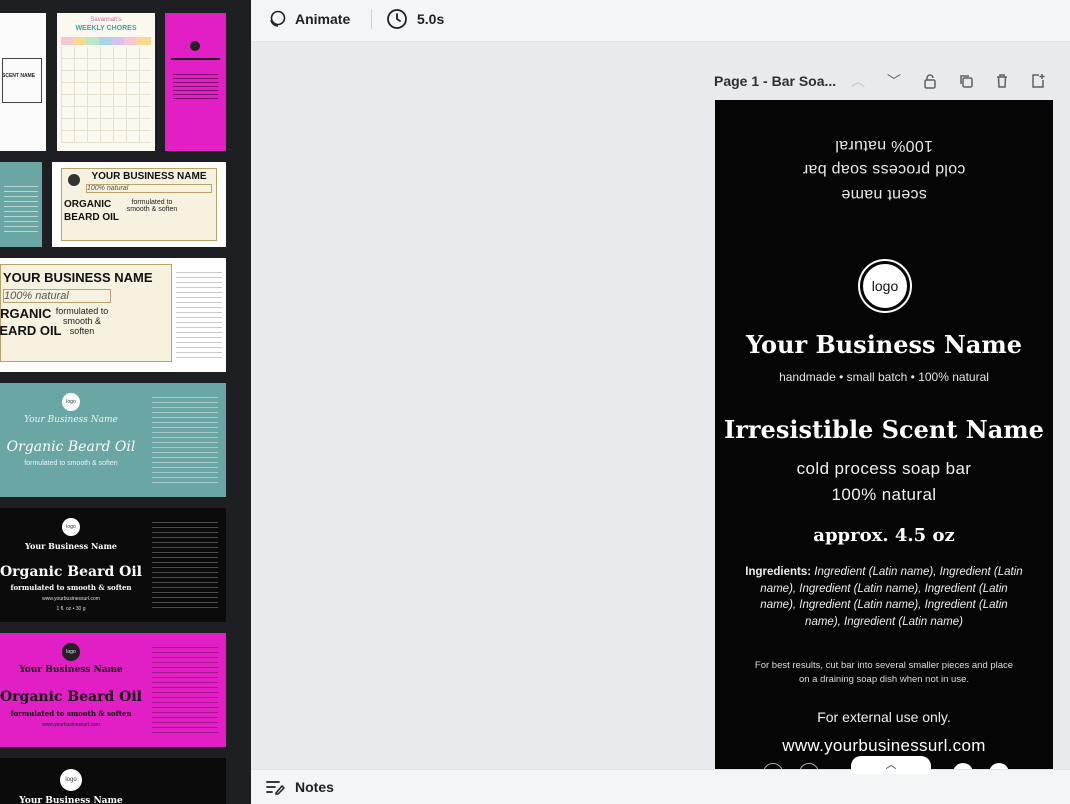 The image size is (1070, 804). I want to click on template-thumb-weekly-chores: Savannah's WEEKLY CHORES, so click(106, 82).